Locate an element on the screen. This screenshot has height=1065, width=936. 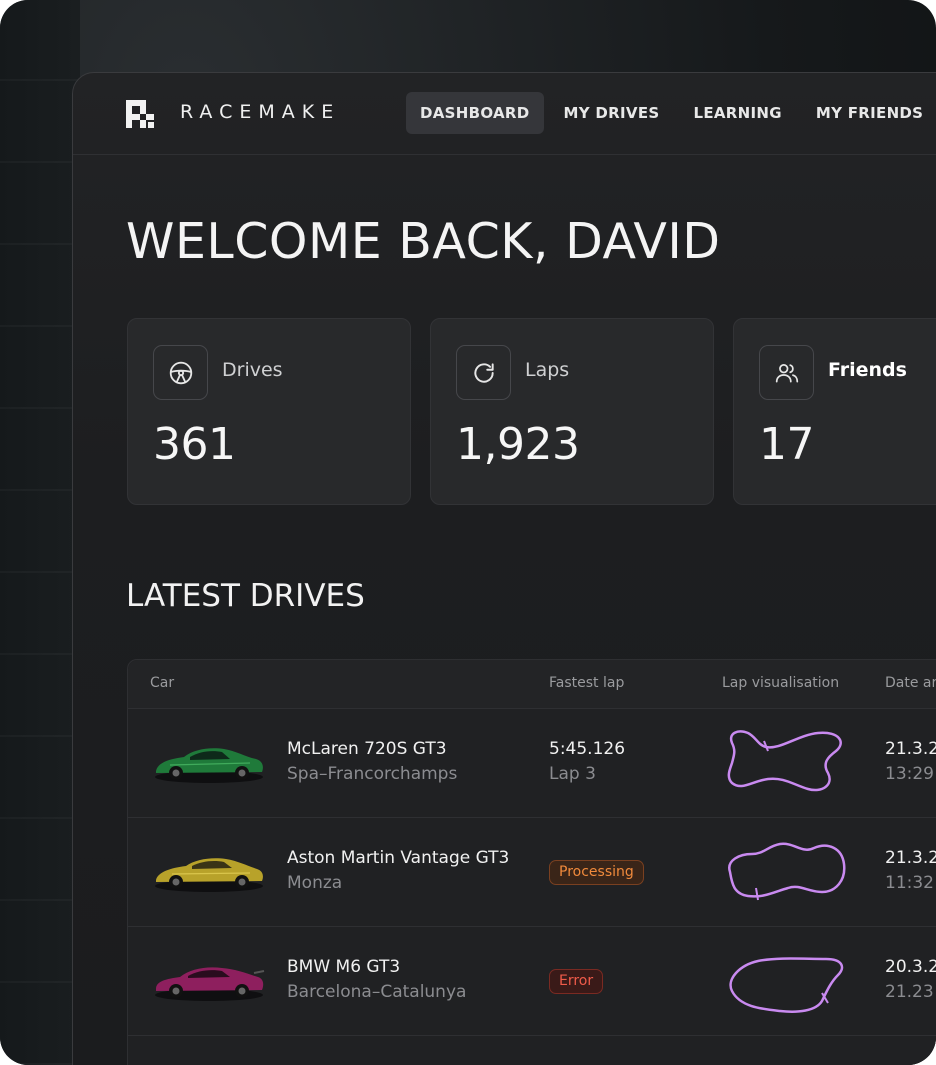
stat-card-friends: Friends 17 is located at coordinates (834, 411).